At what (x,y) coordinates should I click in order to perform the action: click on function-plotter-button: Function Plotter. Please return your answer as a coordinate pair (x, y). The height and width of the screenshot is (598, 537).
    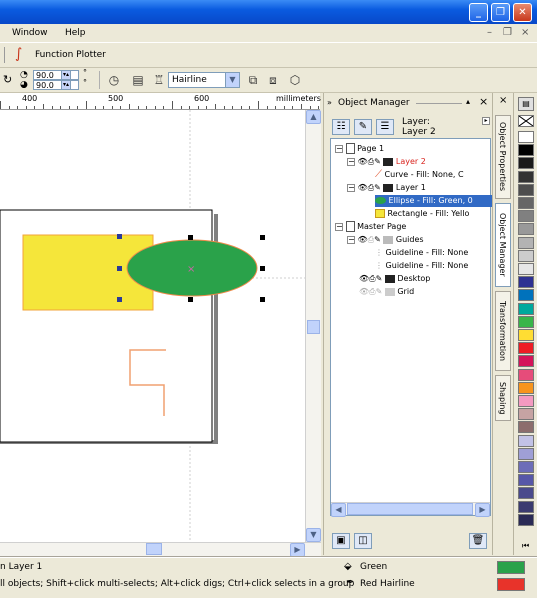
    Looking at the image, I should click on (70, 55).